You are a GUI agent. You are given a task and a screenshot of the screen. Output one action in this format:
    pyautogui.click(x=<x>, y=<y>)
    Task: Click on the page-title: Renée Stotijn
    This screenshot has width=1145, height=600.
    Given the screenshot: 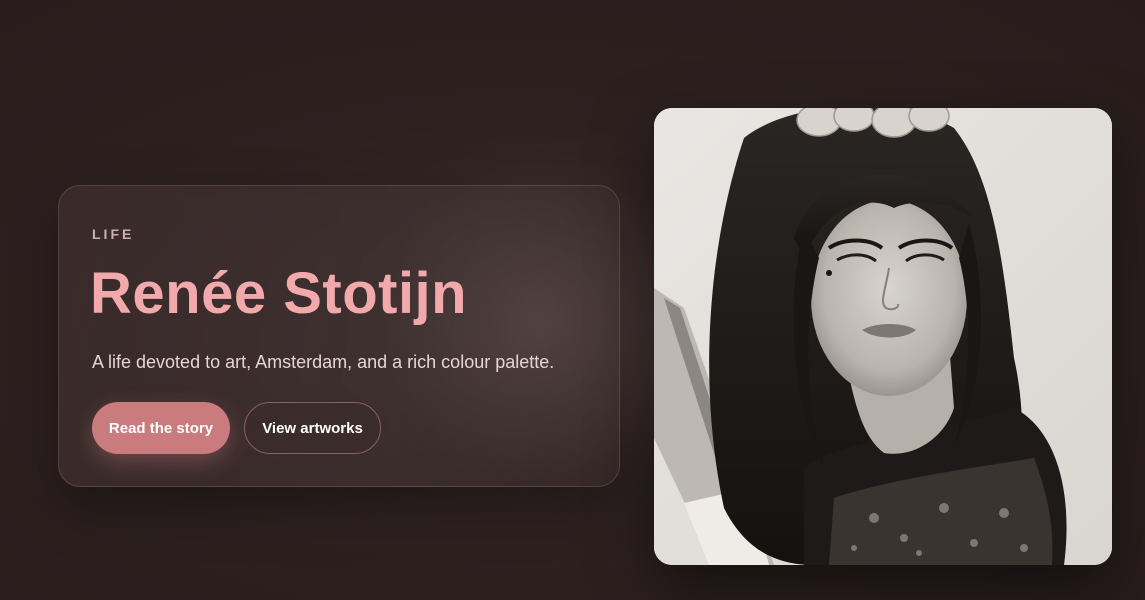 What is the action you would take?
    pyautogui.click(x=279, y=293)
    